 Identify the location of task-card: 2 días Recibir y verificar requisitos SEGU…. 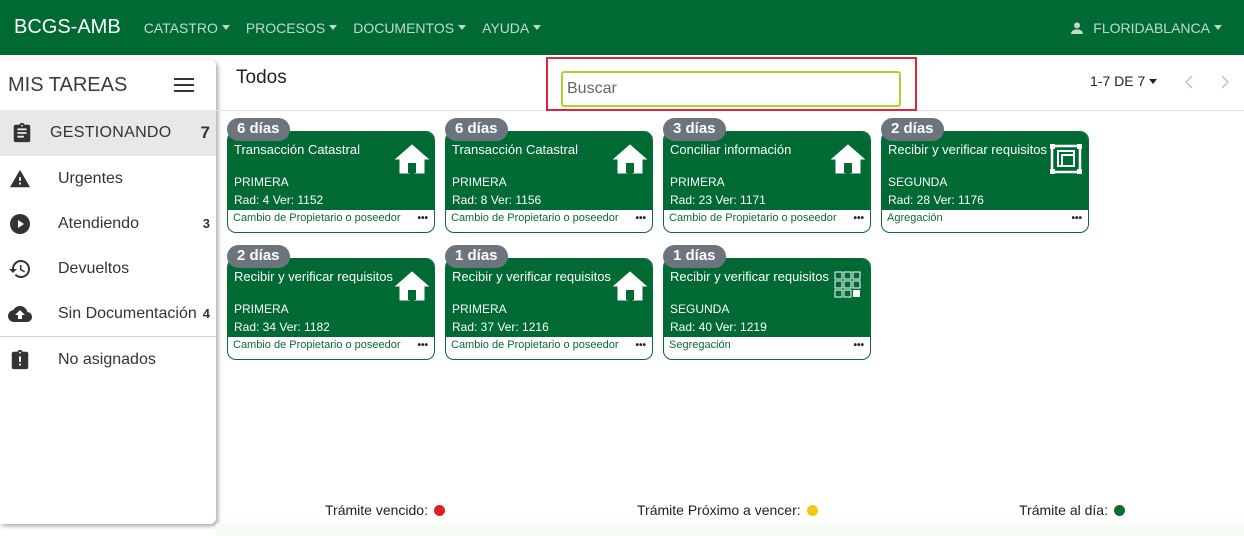
(985, 175).